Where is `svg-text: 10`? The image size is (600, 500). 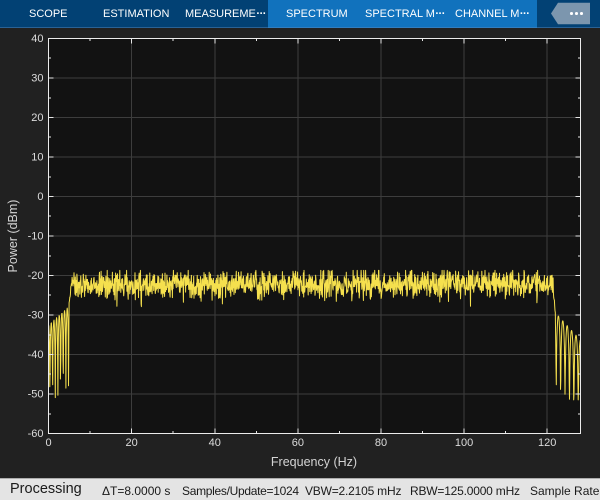
svg-text: 10 is located at coordinates (37, 158).